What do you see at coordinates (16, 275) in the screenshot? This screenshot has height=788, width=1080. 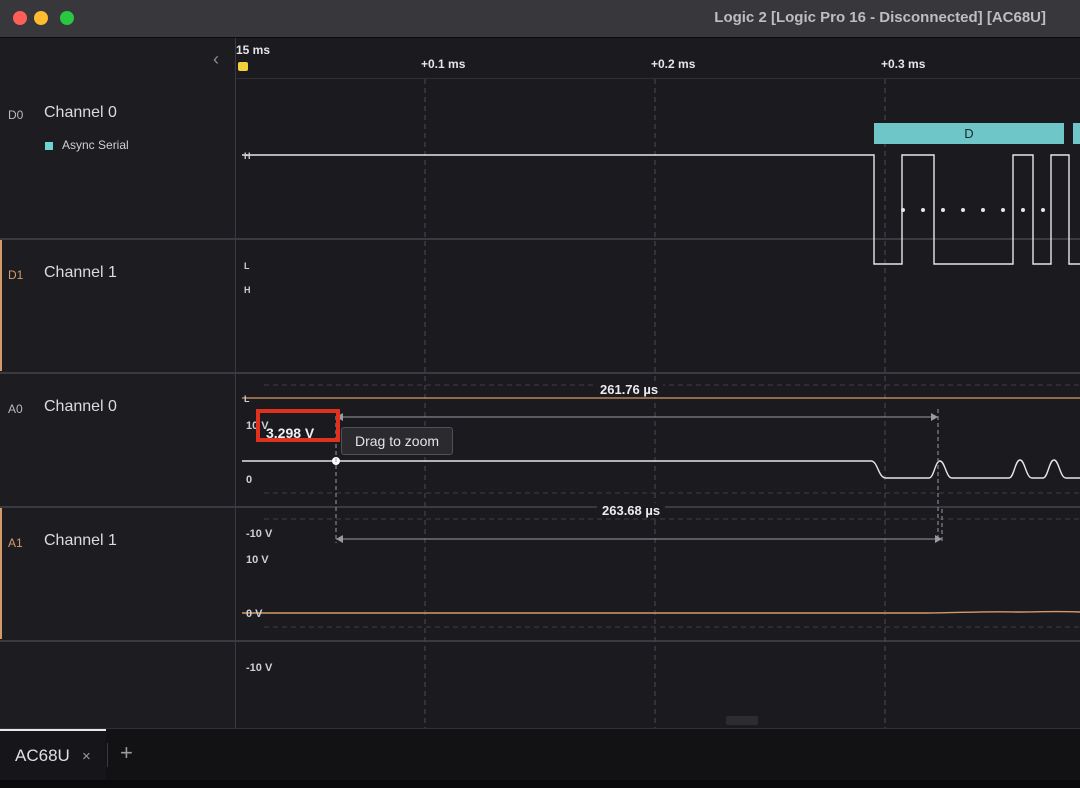 I see `channel-id: D1` at bounding box center [16, 275].